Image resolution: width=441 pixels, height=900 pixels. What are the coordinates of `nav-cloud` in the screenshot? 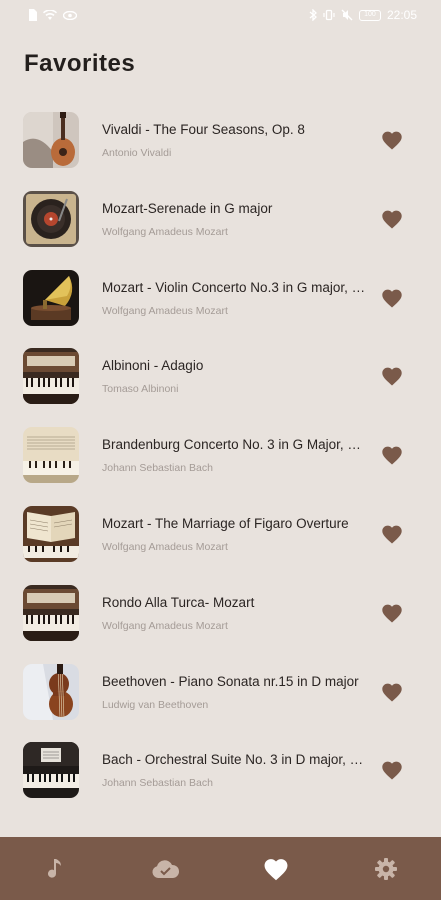 It's located at (165, 868).